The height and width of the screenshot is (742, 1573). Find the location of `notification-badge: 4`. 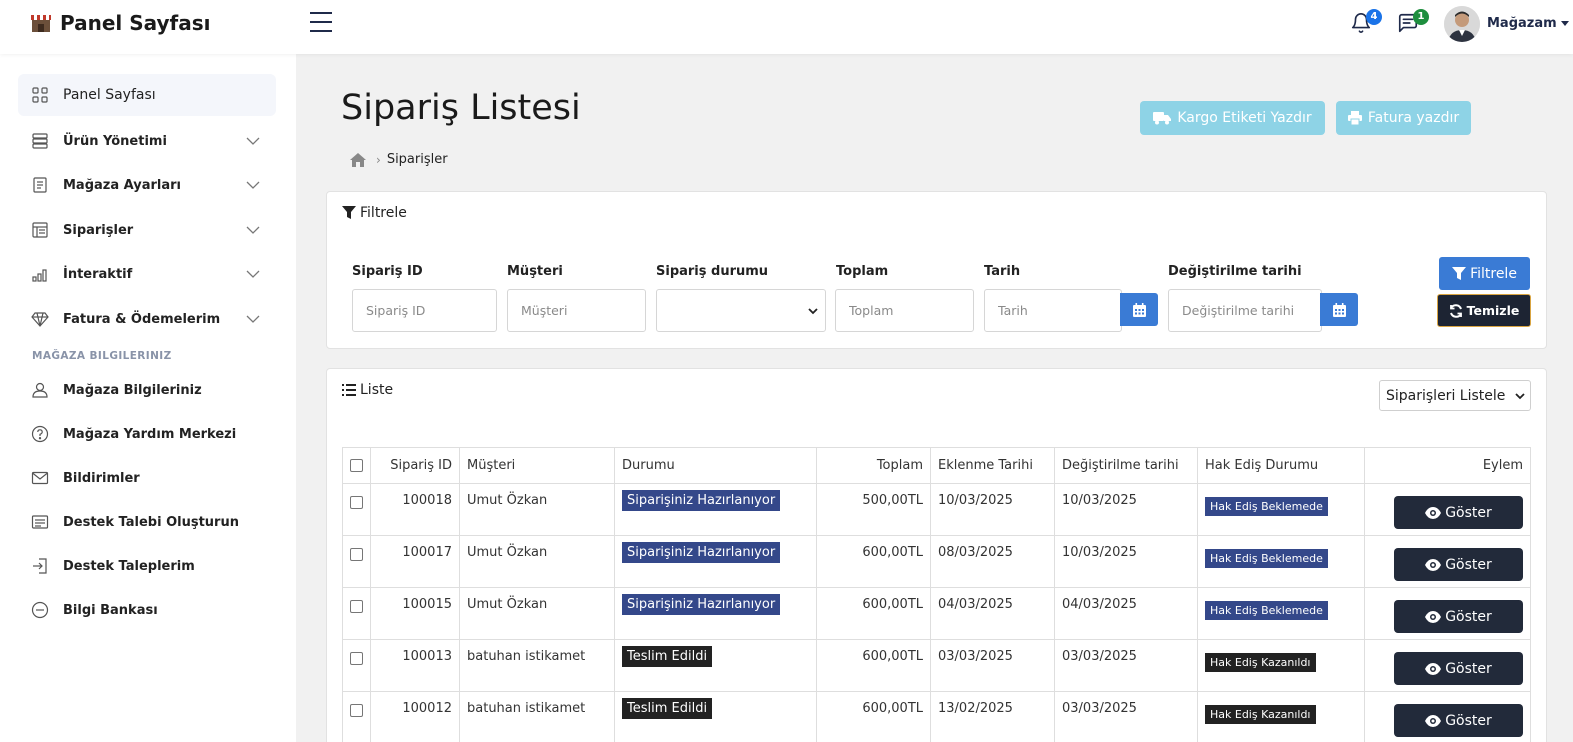

notification-badge: 4 is located at coordinates (1374, 17).